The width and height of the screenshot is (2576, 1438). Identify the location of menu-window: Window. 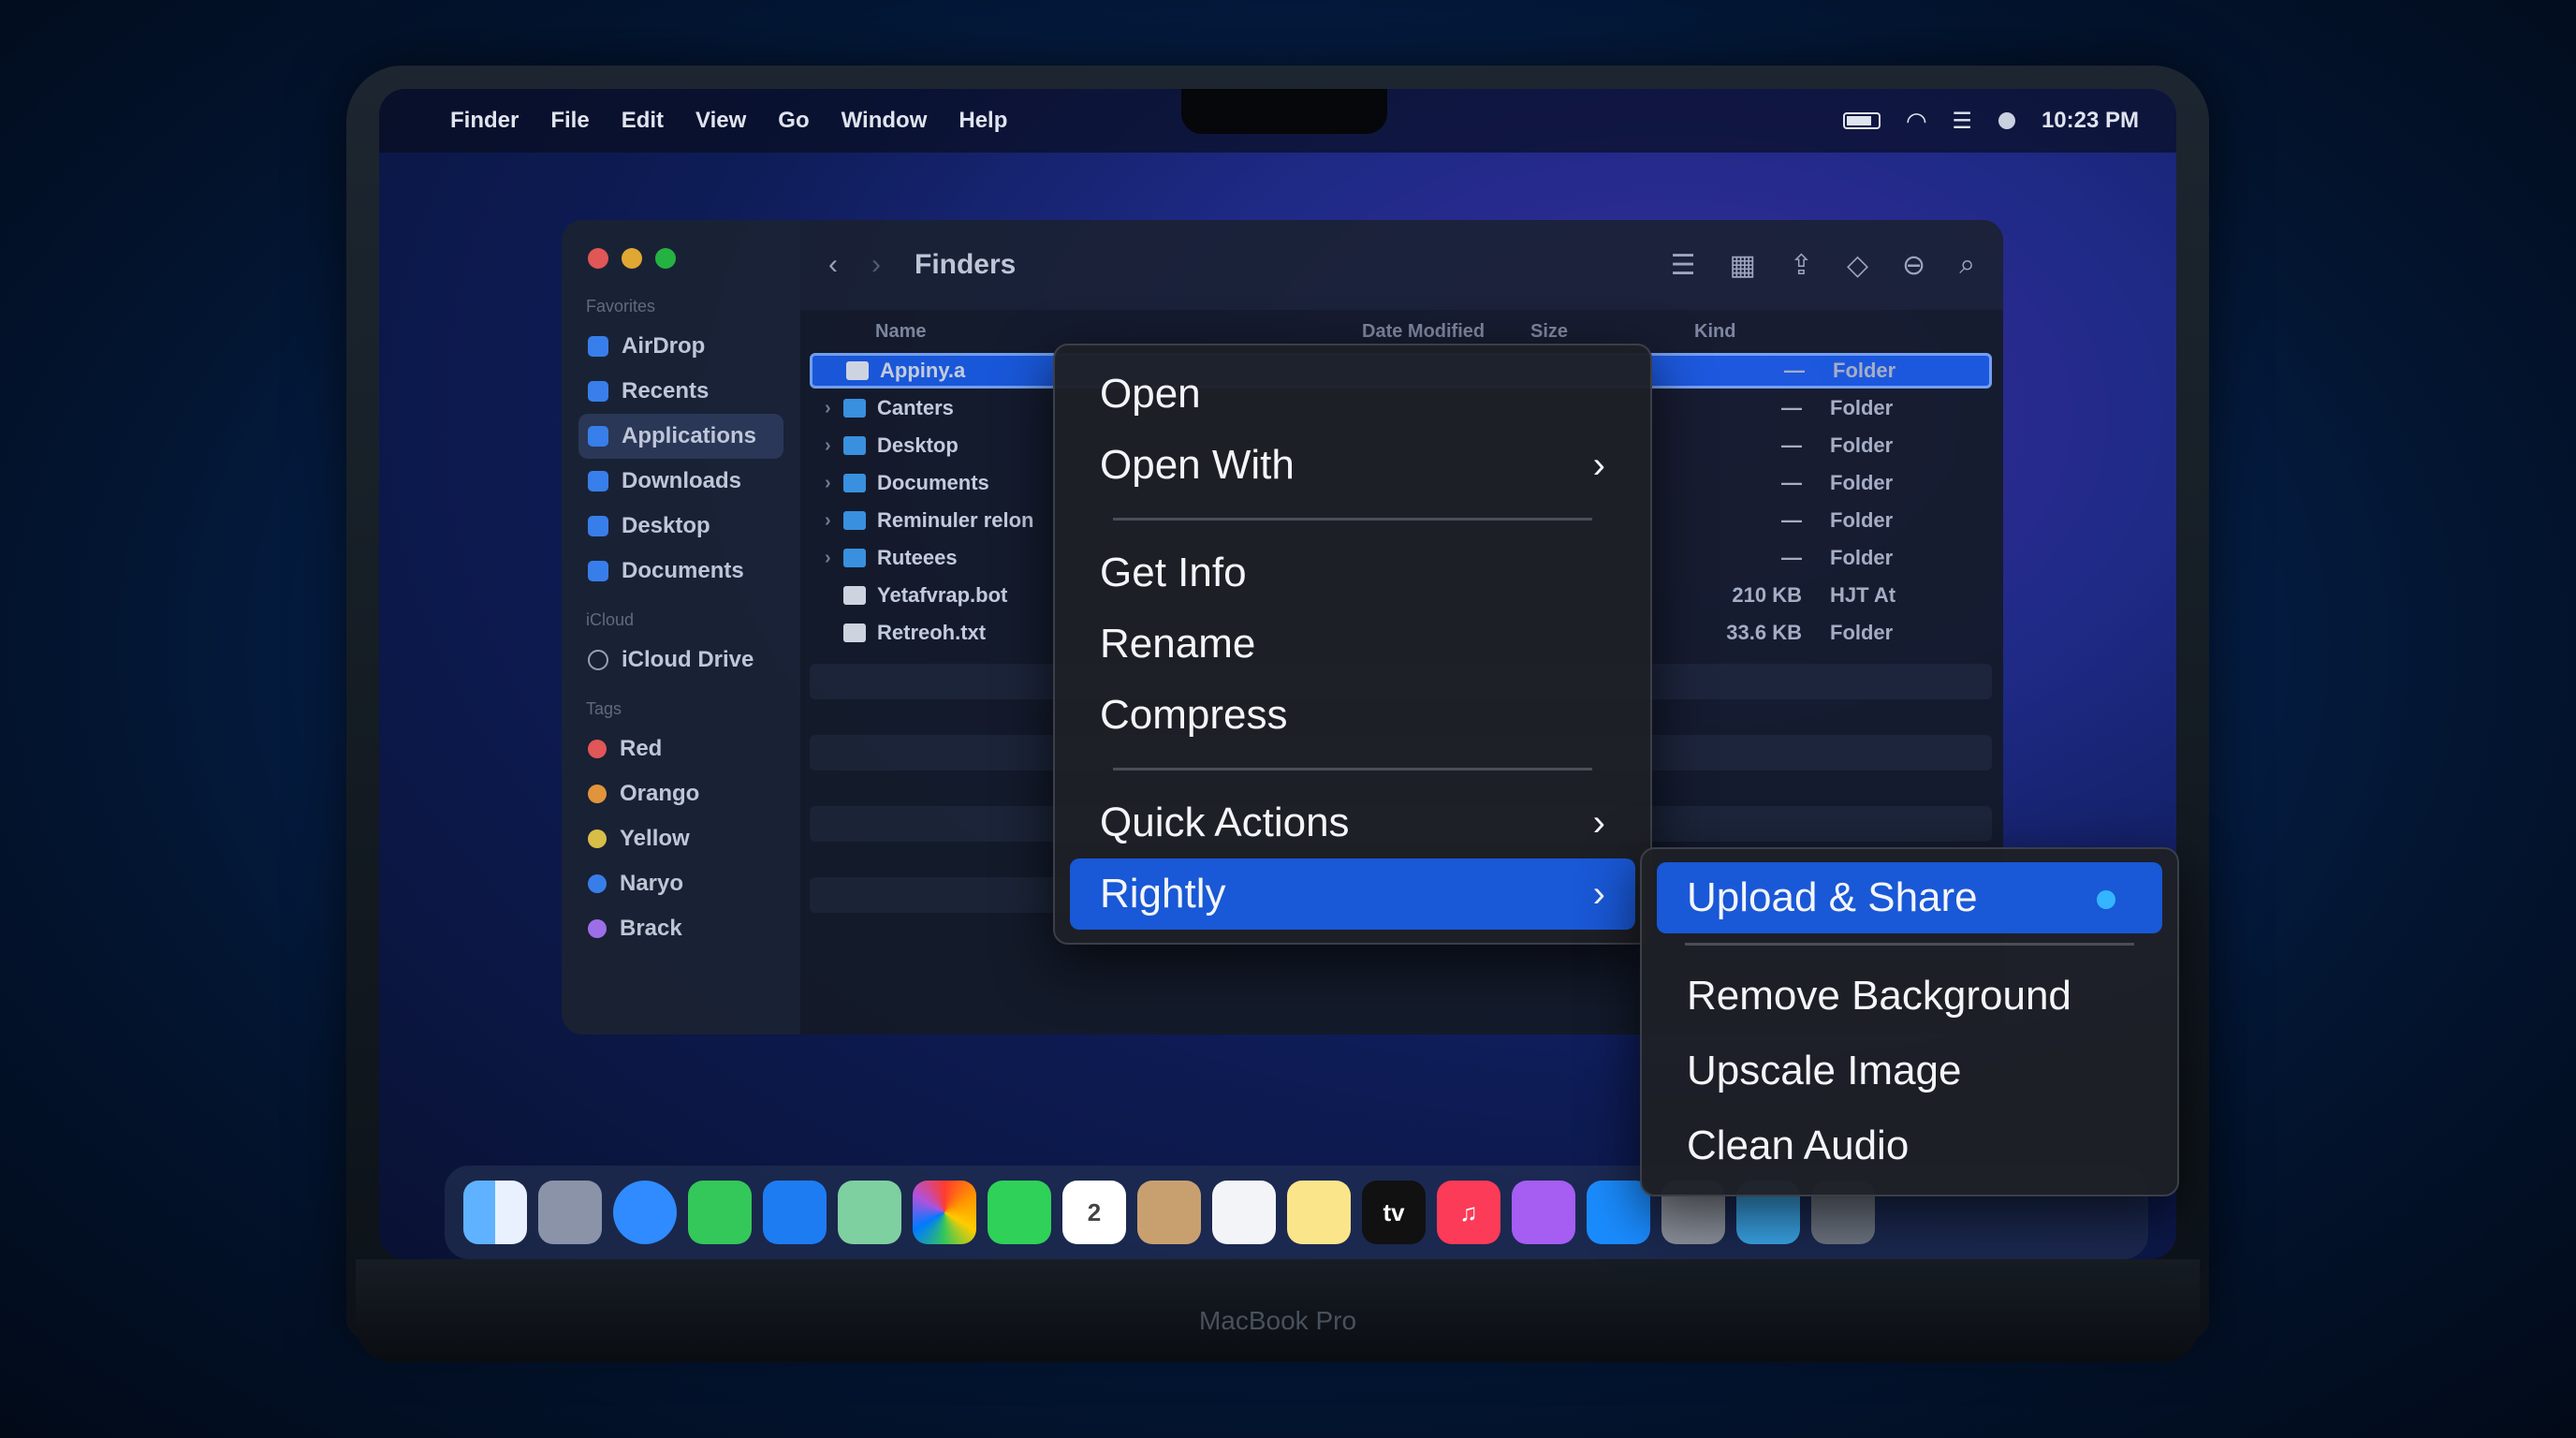
(885, 121).